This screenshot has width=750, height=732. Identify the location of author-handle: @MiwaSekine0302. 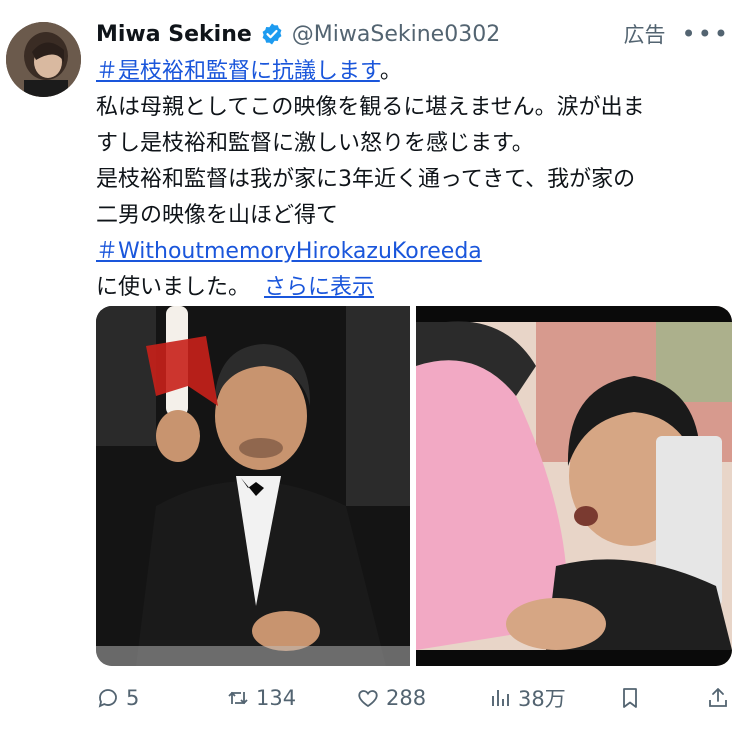
(396, 34).